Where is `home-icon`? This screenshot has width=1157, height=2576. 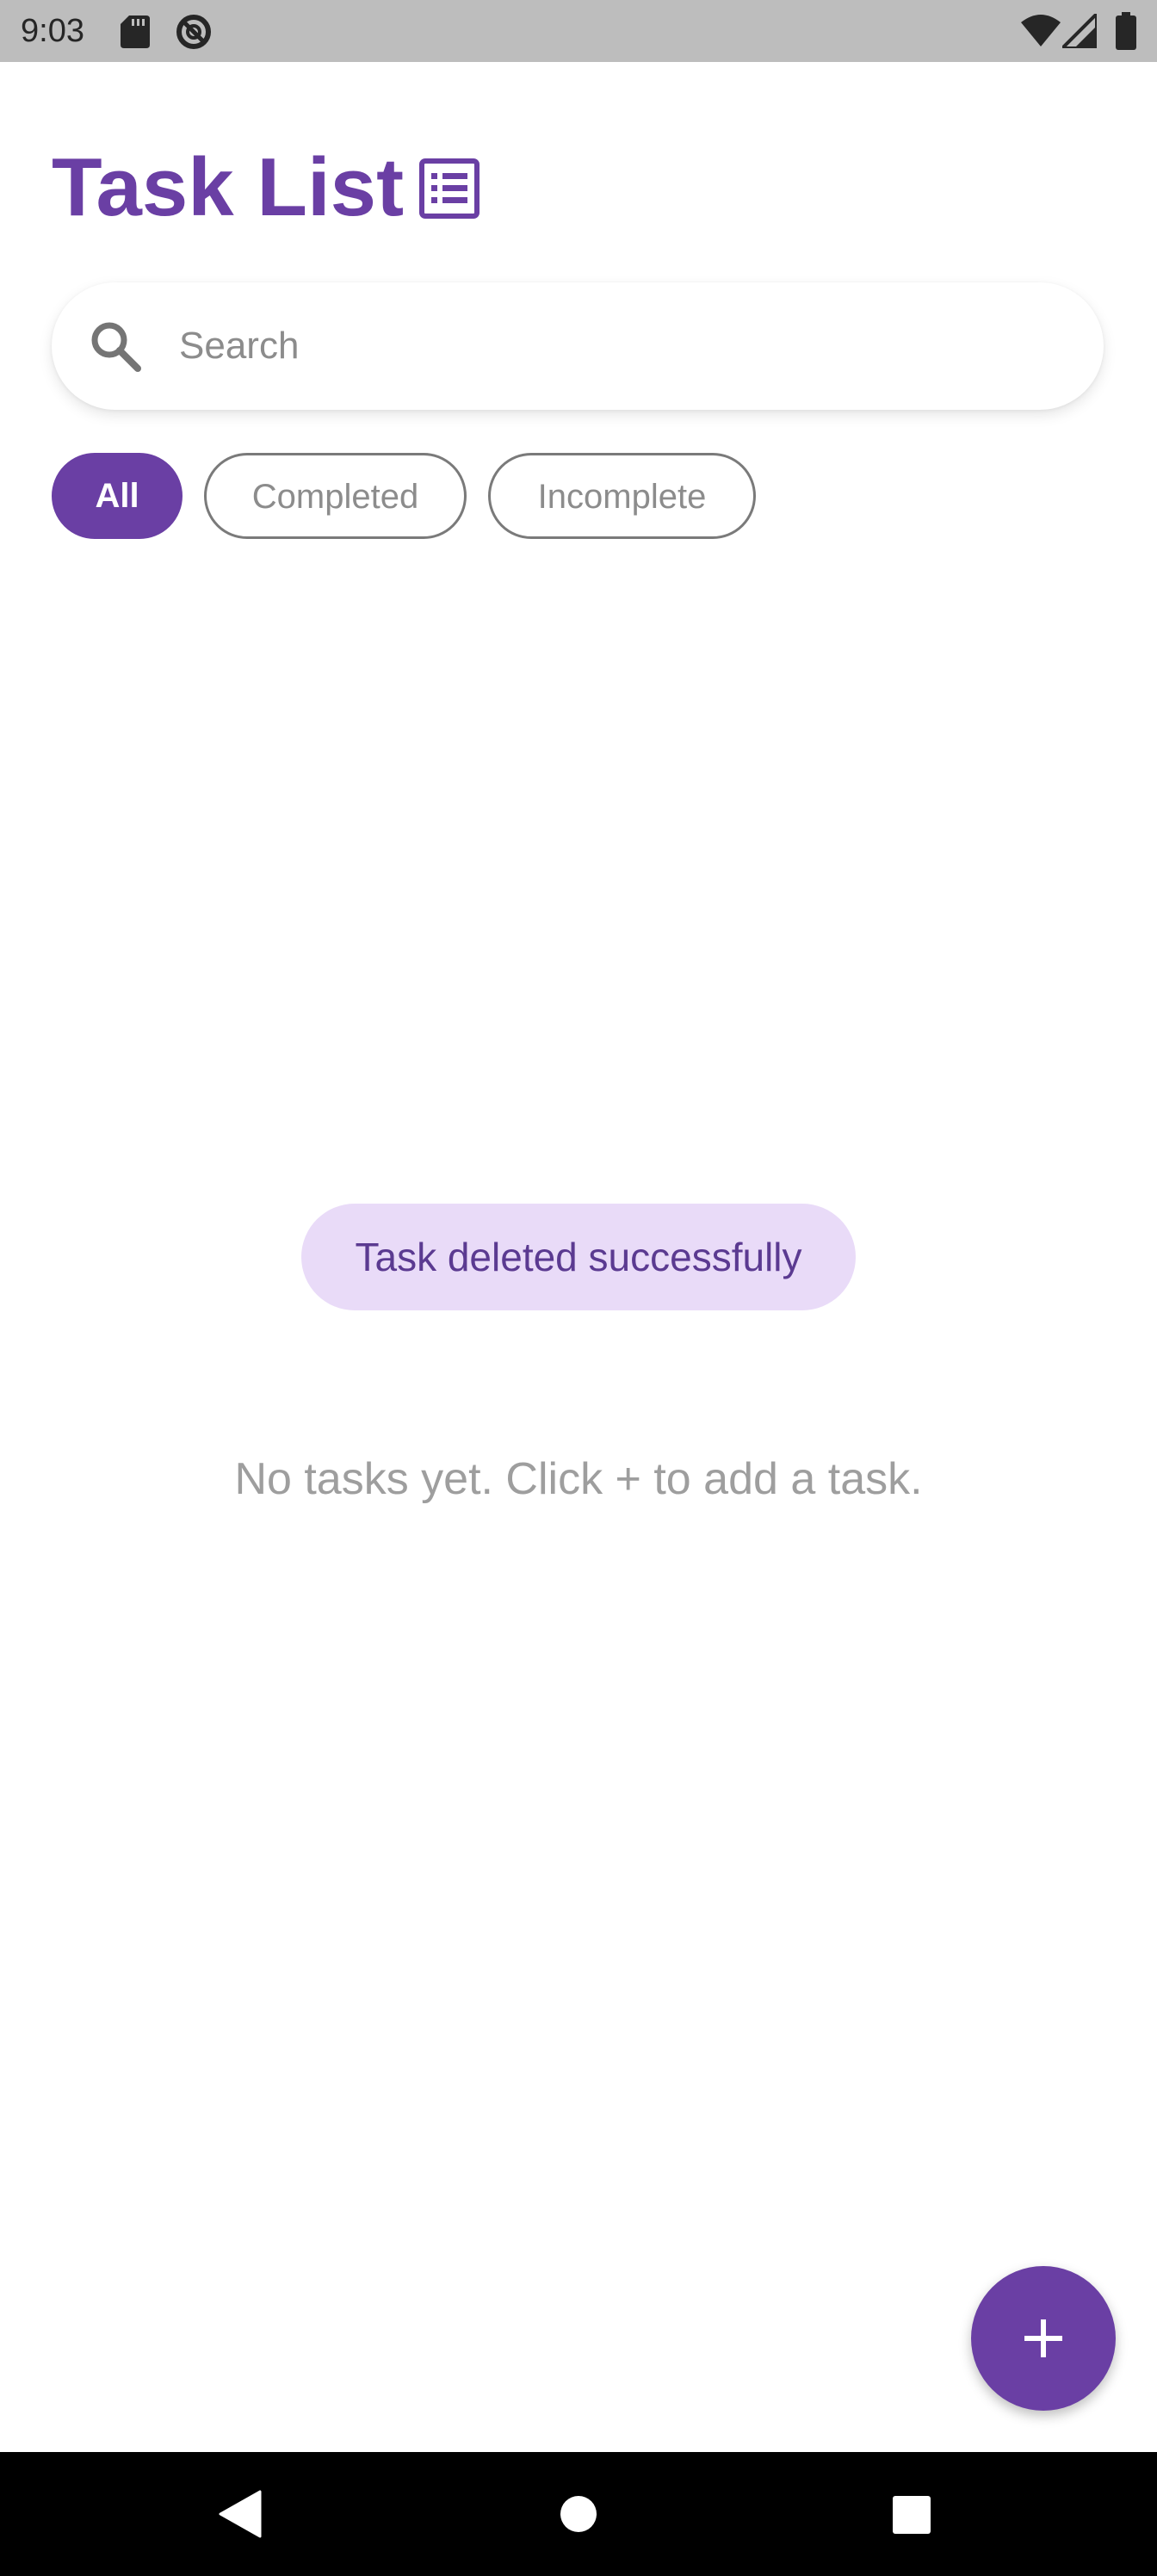 home-icon is located at coordinates (579, 2514).